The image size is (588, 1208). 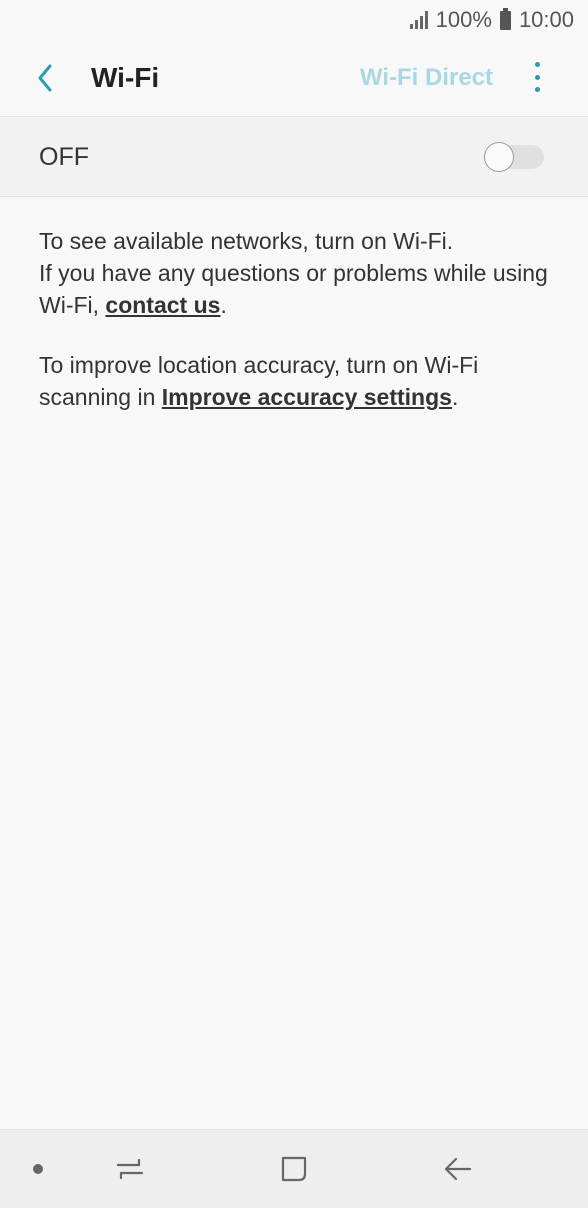 I want to click on app-bar: Wi-Fi Wi-Fi Direct, so click(x=294, y=78).